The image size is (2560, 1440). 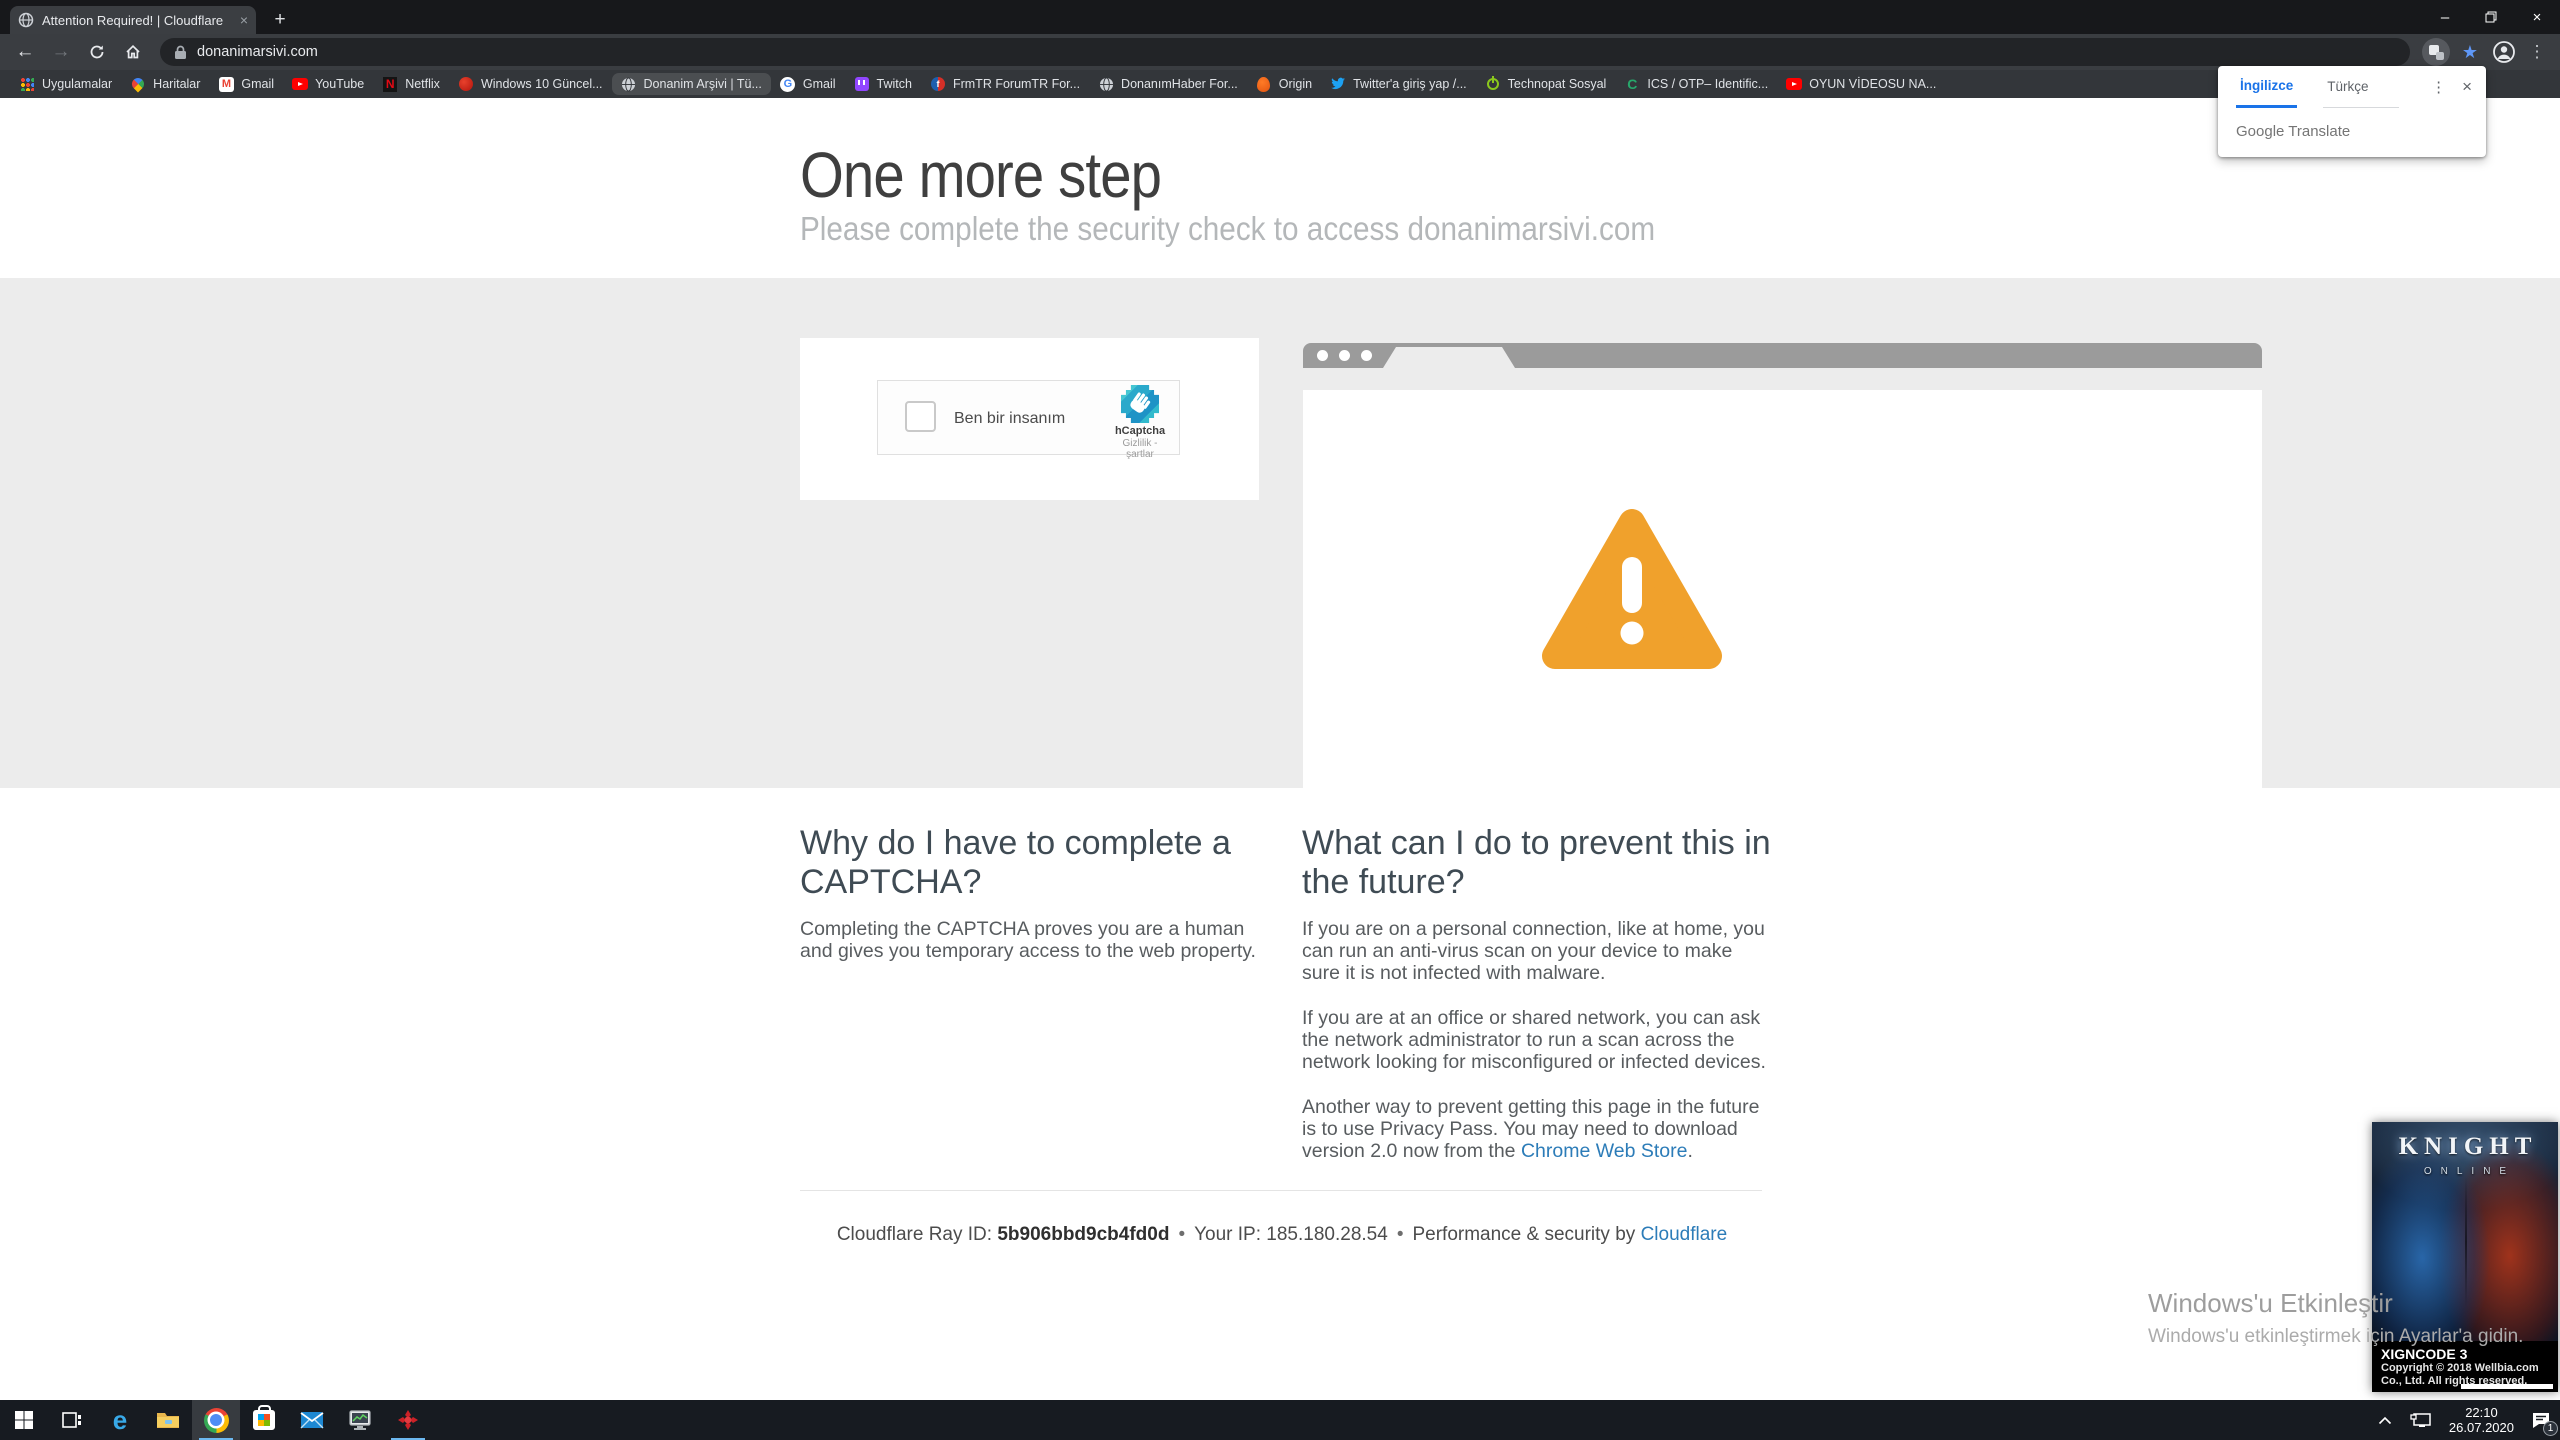 What do you see at coordinates (65, 84) in the screenshot?
I see `bookmark-apps: Uygulamalar` at bounding box center [65, 84].